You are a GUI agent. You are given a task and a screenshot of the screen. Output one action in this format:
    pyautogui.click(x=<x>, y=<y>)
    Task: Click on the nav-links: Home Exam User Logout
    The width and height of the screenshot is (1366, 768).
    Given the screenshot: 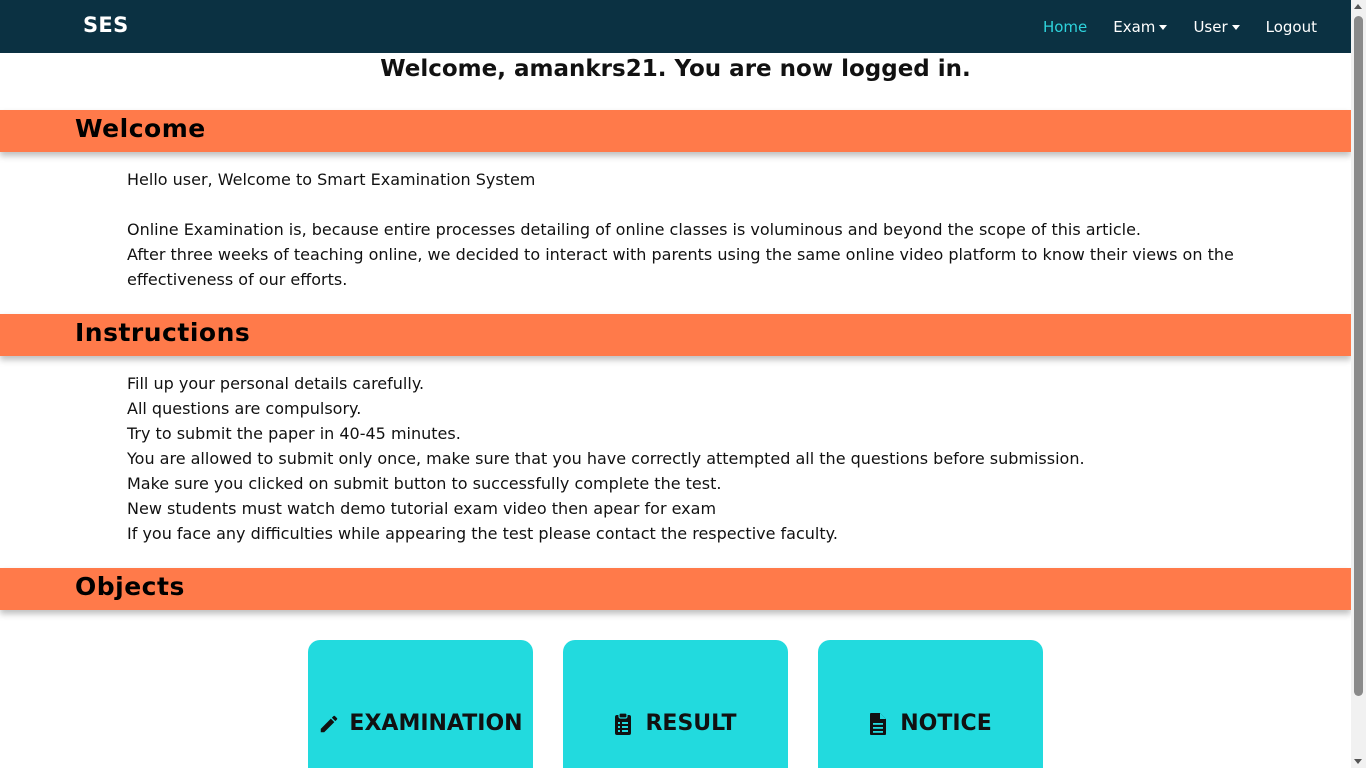 What is the action you would take?
    pyautogui.click(x=1180, y=26)
    